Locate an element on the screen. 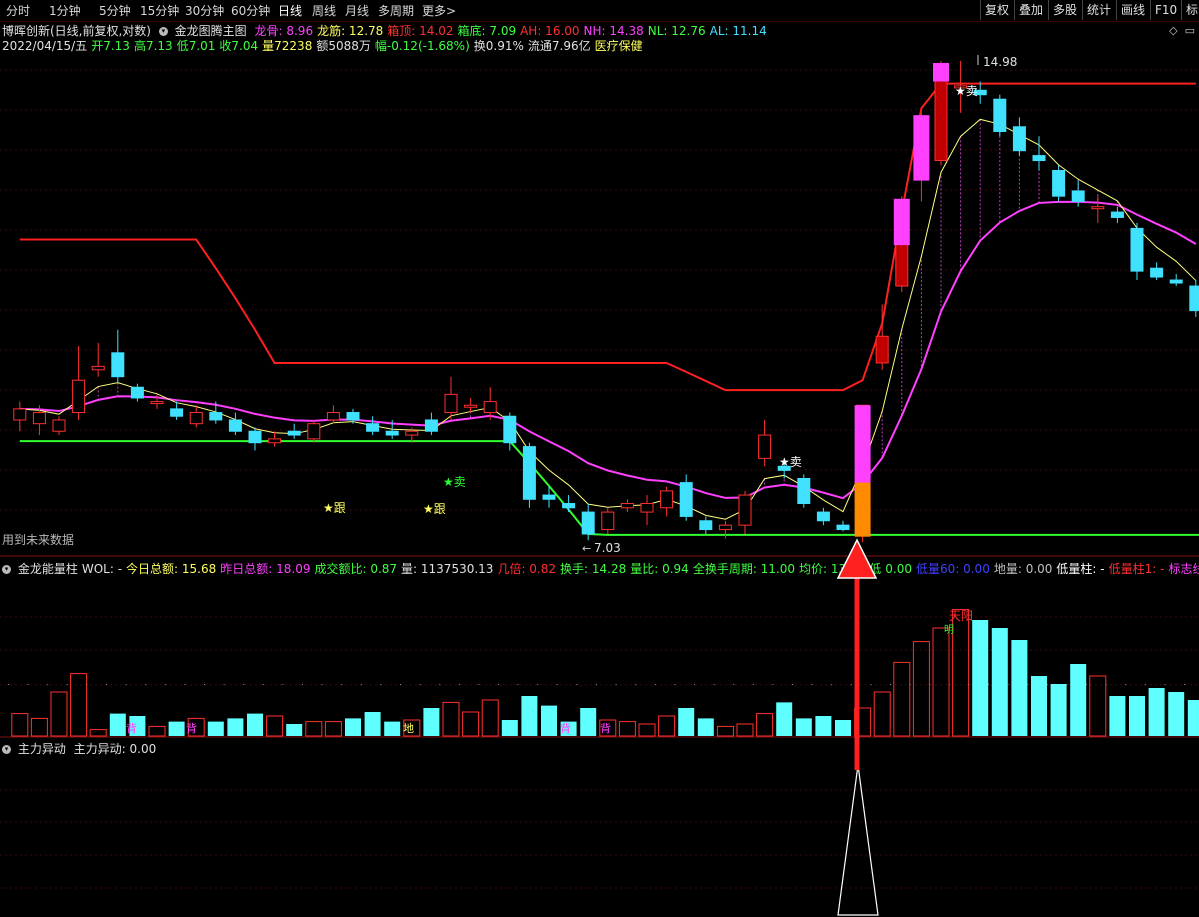 This screenshot has height=917, width=1199. strong-bar is located at coordinates (901, 222).